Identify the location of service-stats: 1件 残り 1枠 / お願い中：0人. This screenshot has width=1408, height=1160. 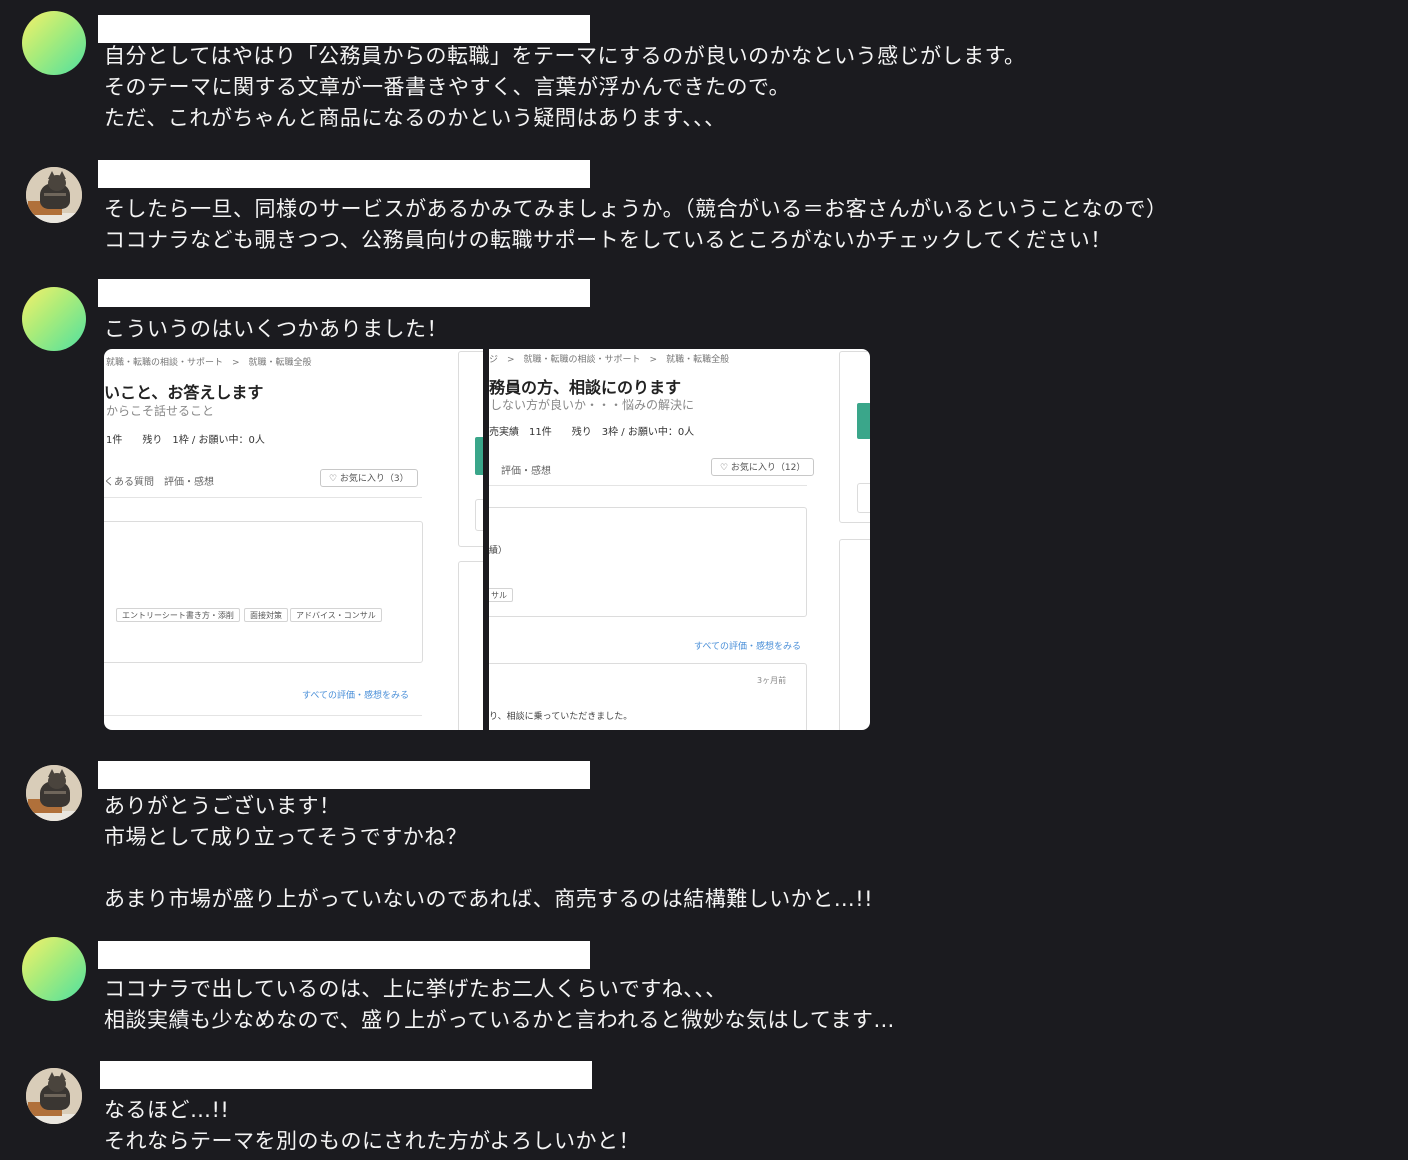
(185, 440).